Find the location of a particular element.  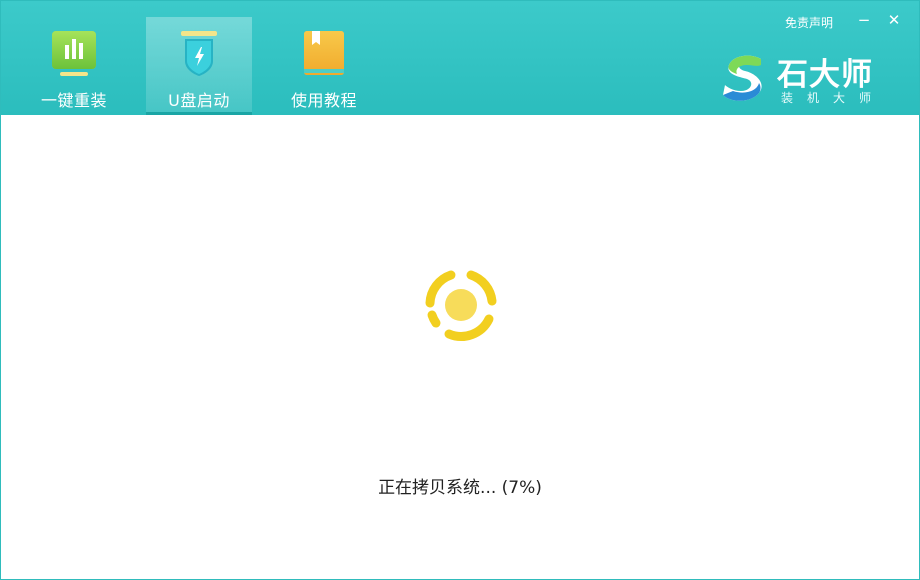

logo-subtitle: 装机大师 is located at coordinates (833, 98).